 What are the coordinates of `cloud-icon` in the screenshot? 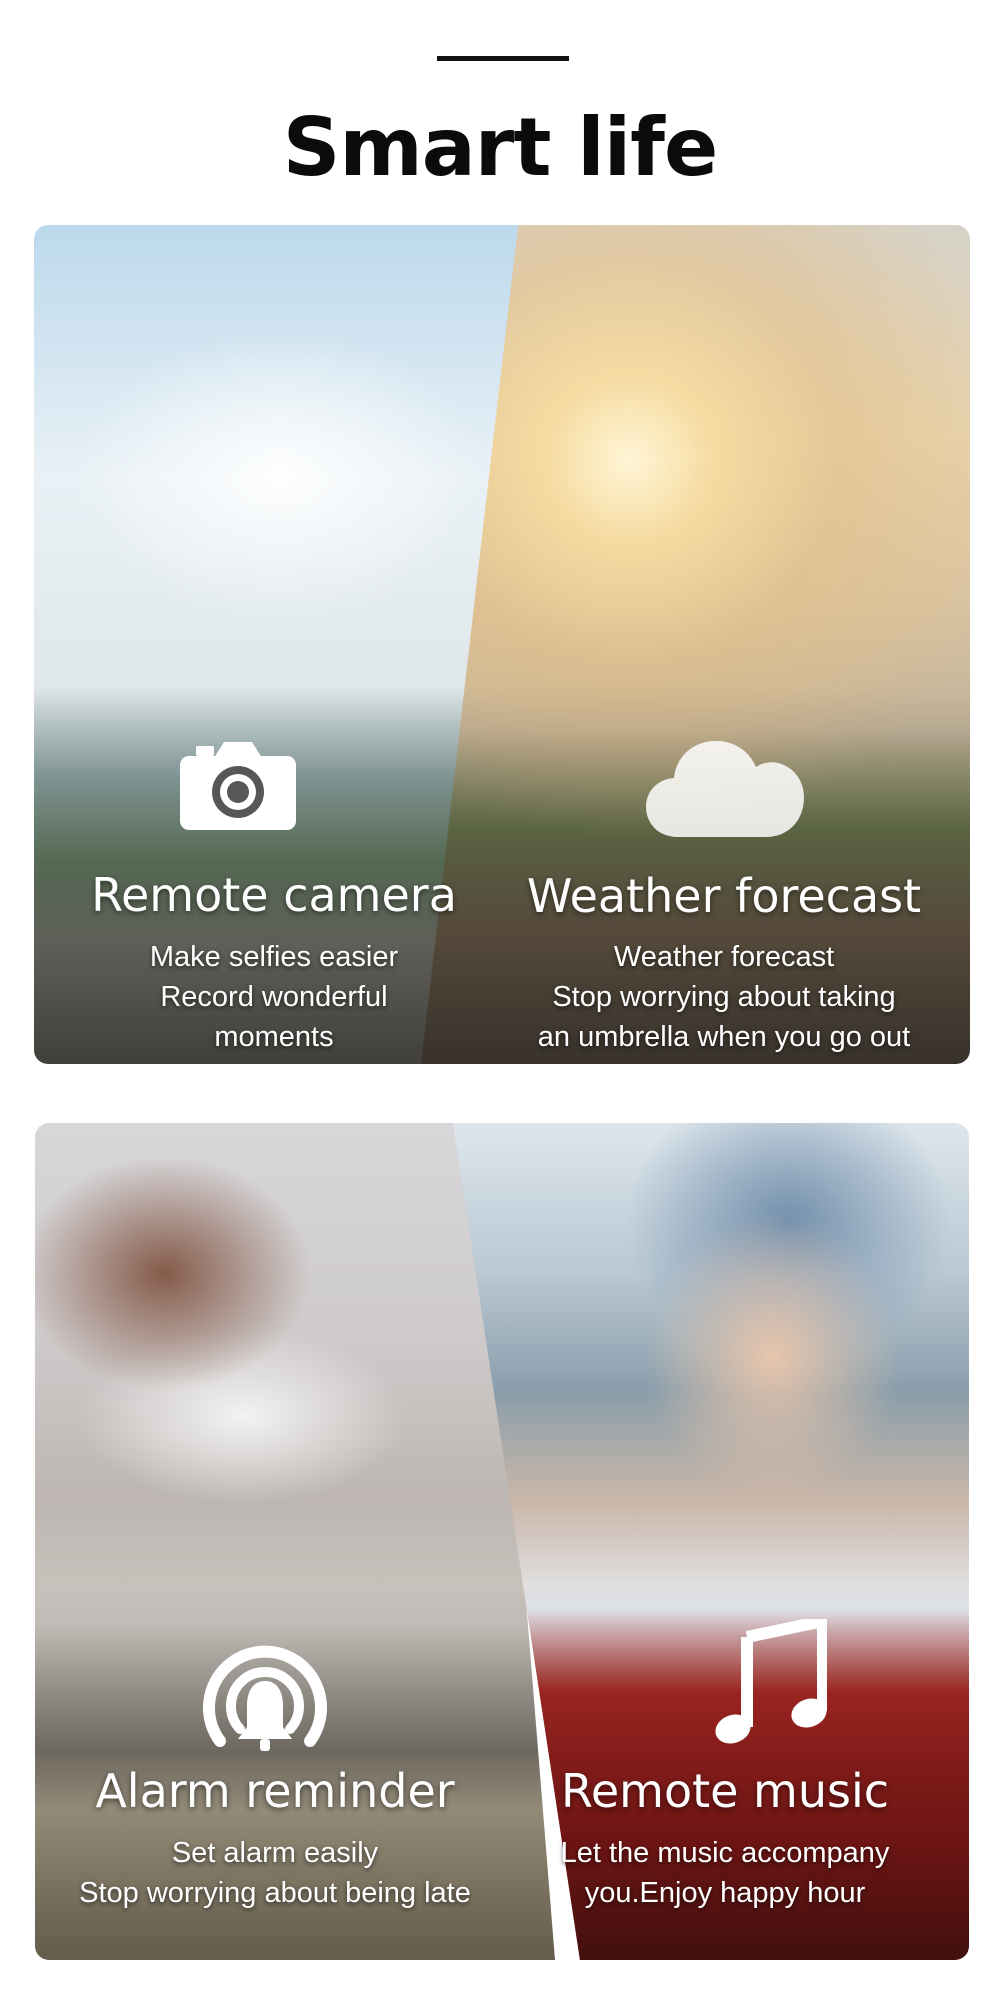 It's located at (725, 786).